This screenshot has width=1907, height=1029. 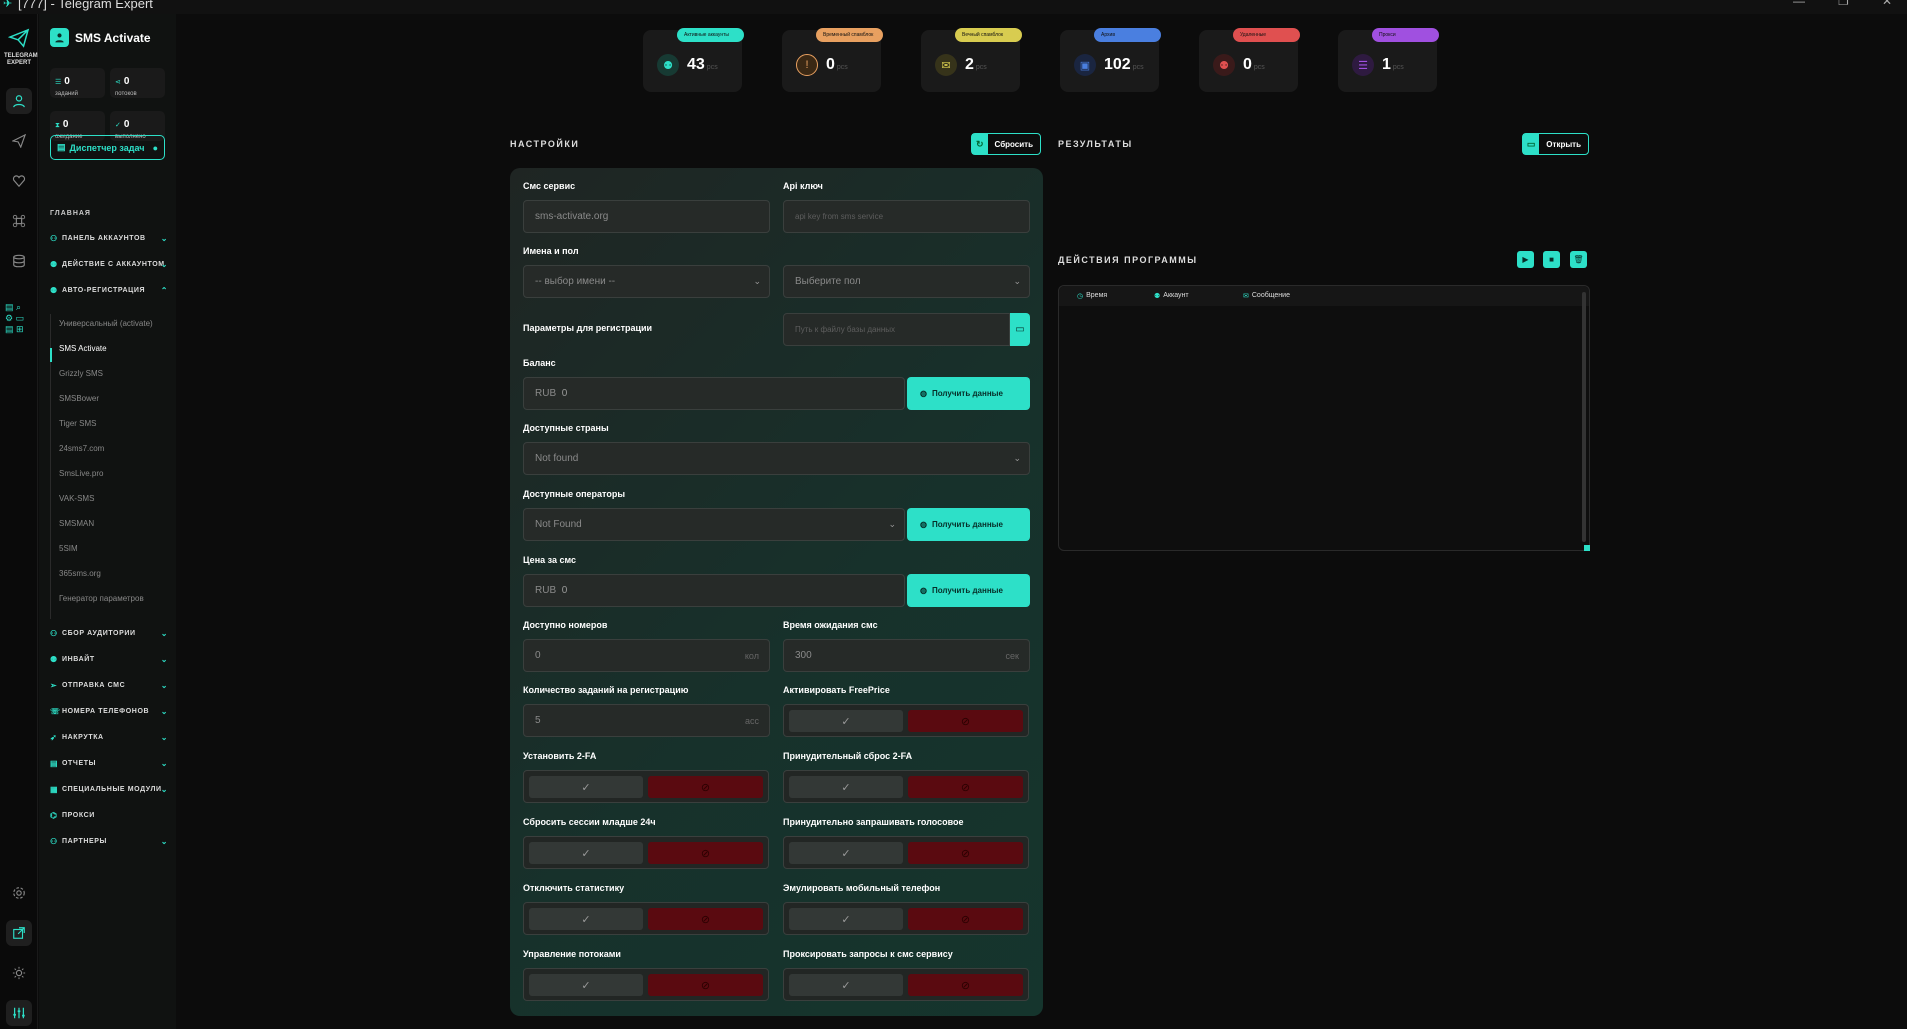 I want to click on reset-sessions-toggle: ✓ ⊘, so click(x=646, y=852).